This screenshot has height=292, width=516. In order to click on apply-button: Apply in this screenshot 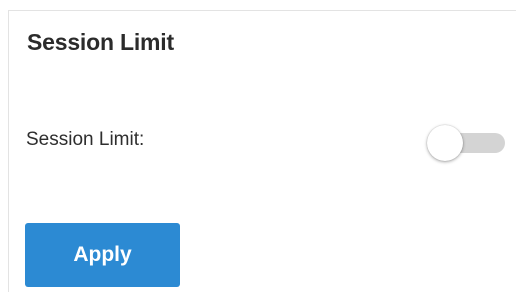, I will do `click(102, 255)`.